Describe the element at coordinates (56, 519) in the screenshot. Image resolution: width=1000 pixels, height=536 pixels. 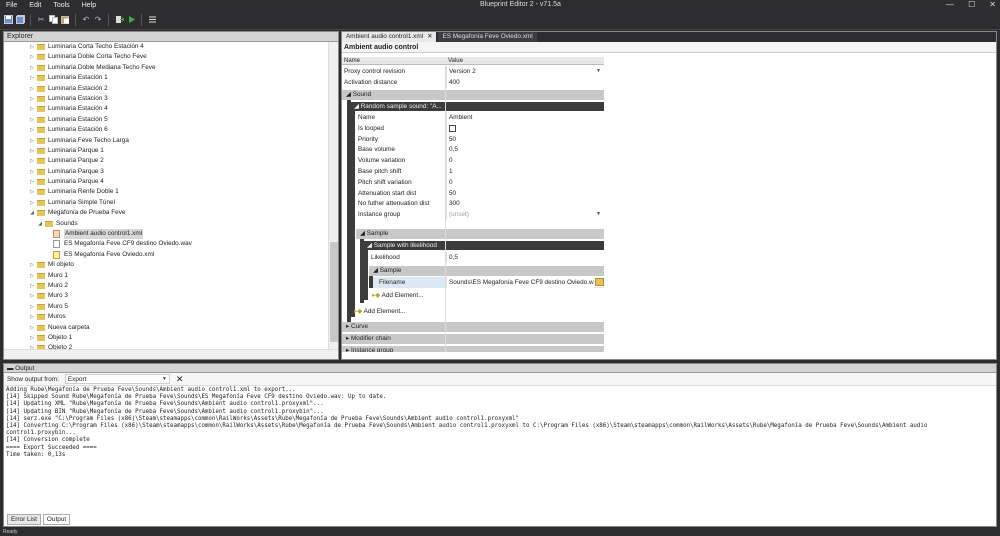
I see `tab-output: Output` at that location.